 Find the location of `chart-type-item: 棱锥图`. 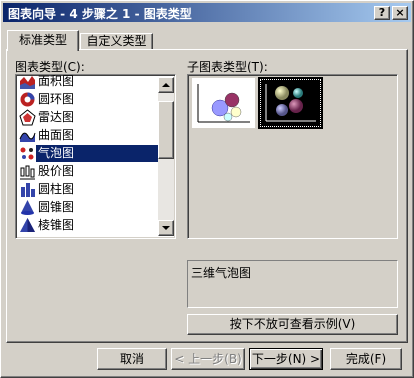

chart-type-item: 棱锥图 is located at coordinates (96, 225).